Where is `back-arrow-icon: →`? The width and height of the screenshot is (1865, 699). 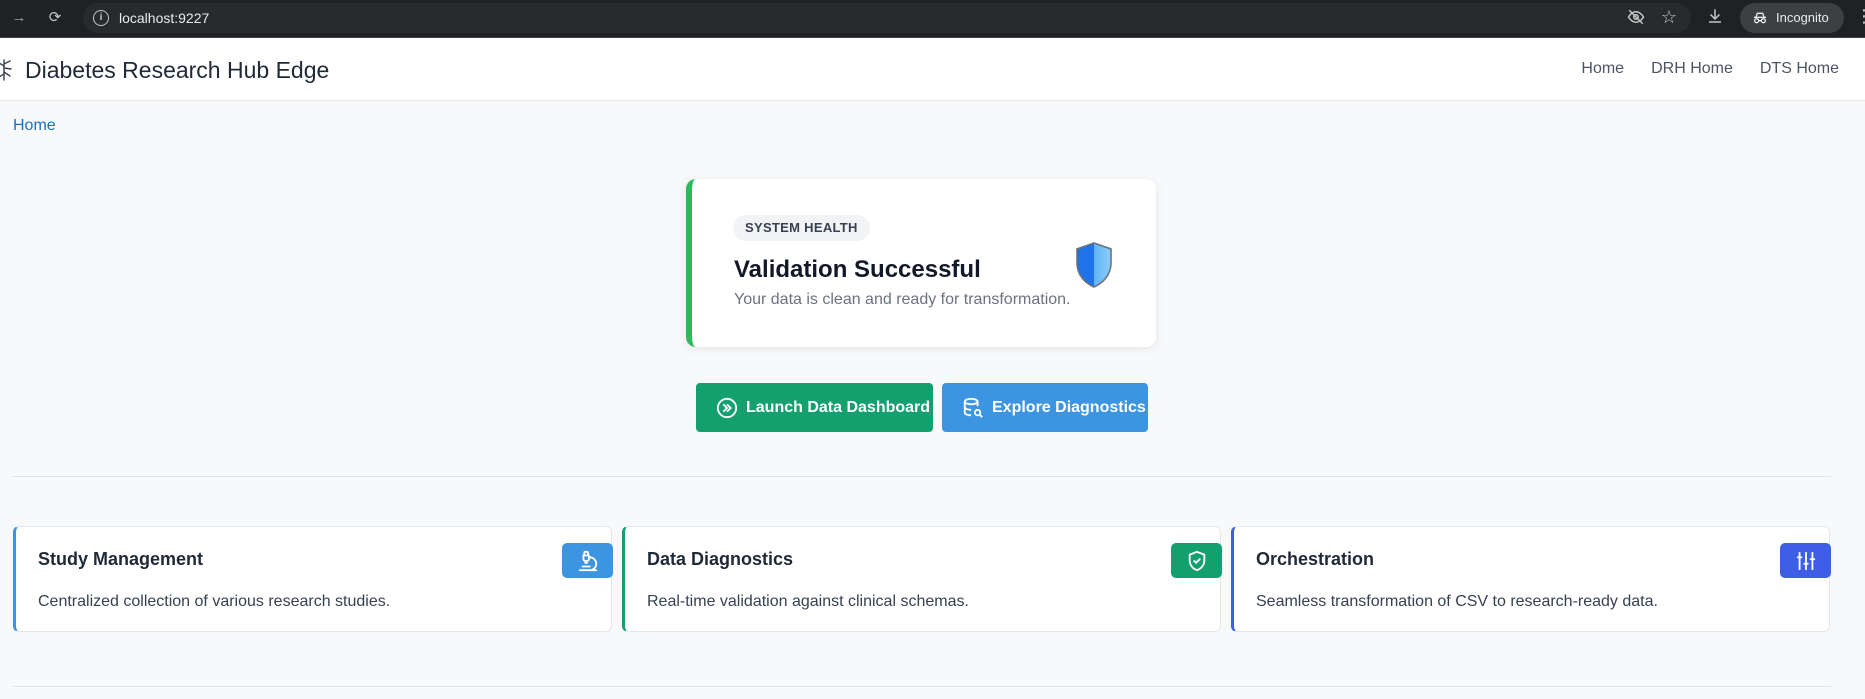
back-arrow-icon: → is located at coordinates (19, 18).